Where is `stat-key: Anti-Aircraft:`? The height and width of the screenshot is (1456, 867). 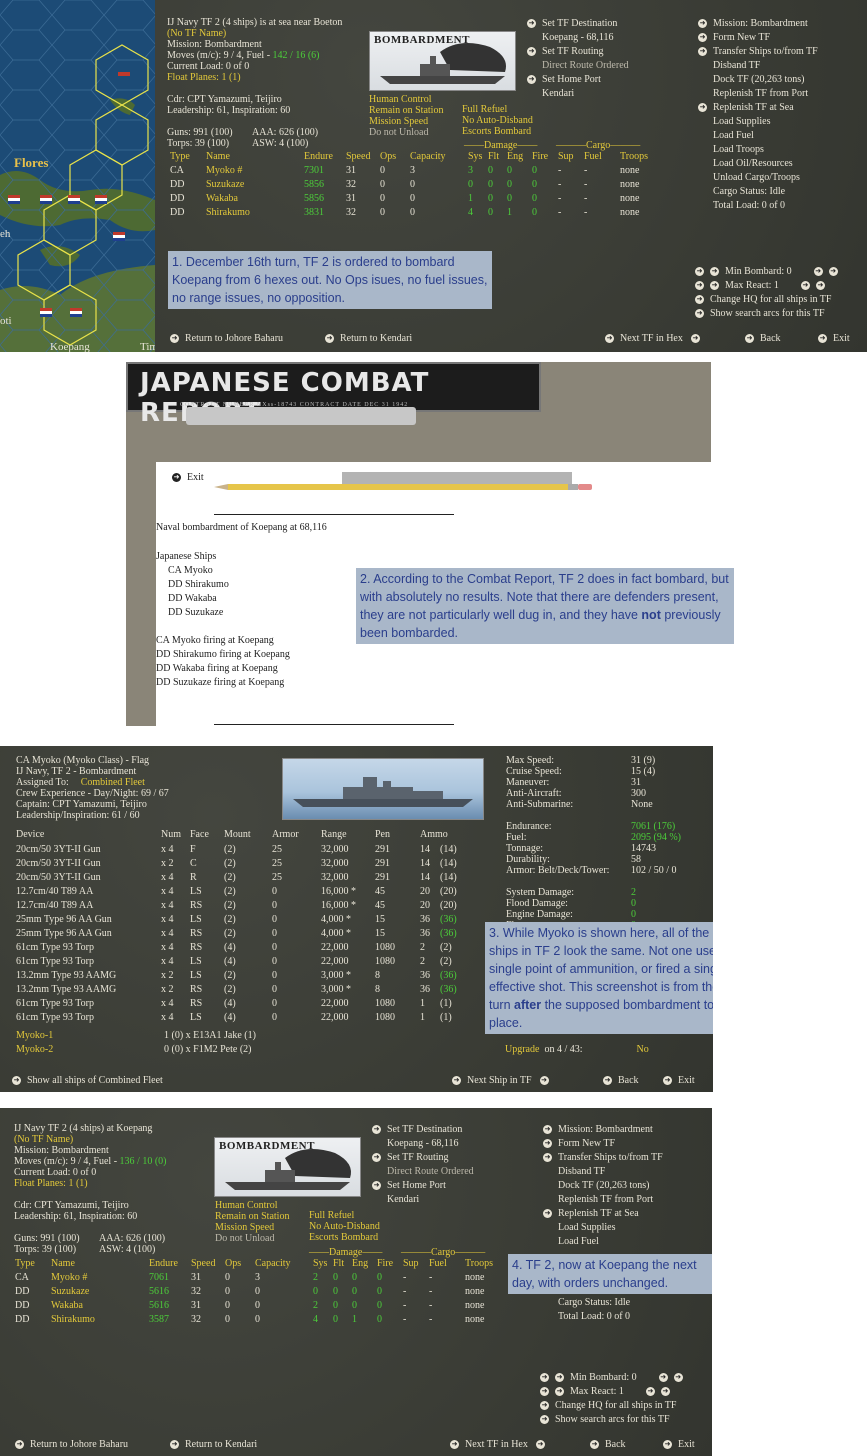 stat-key: Anti-Aircraft: is located at coordinates (534, 793).